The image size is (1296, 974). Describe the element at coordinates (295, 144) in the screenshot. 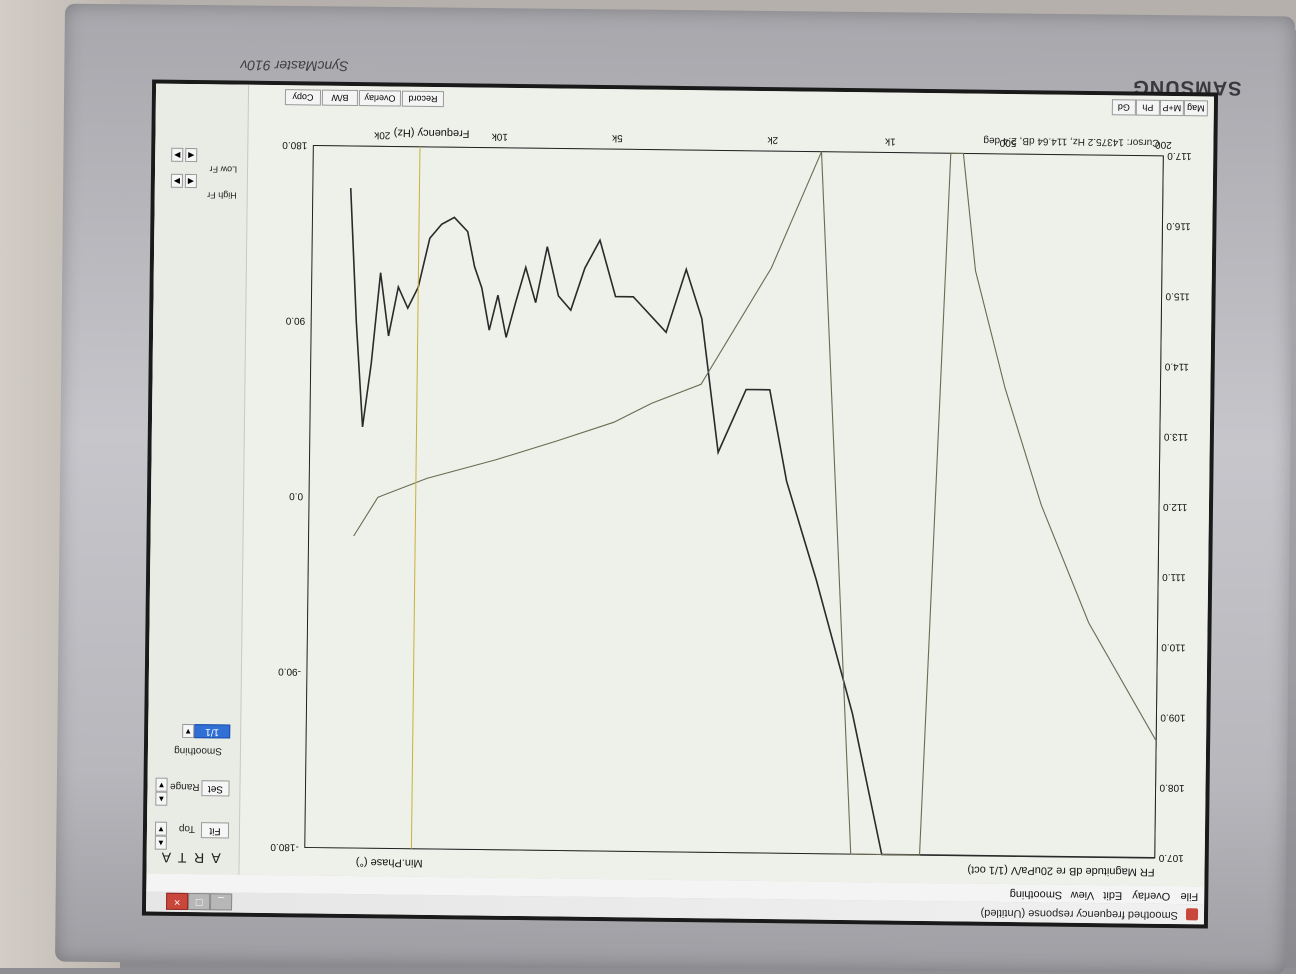

I see `y-tick-label-right: 180.0` at that location.